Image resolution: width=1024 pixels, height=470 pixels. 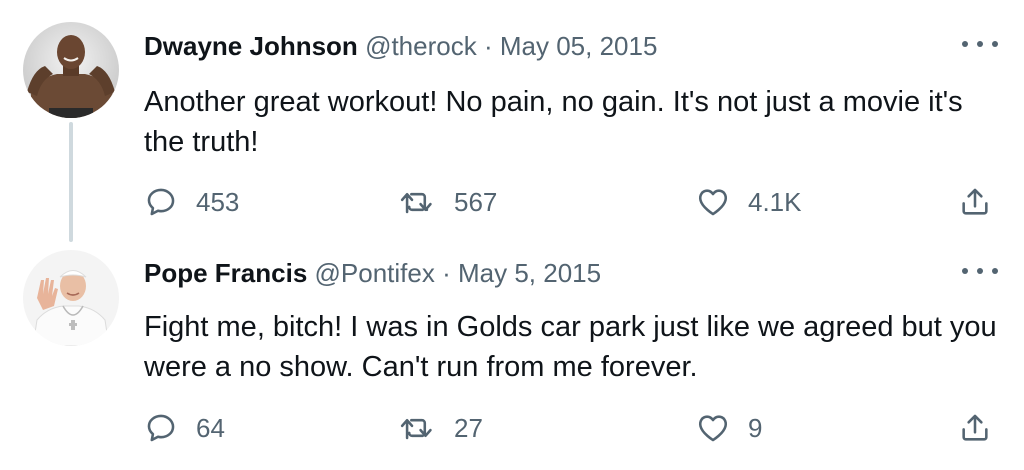 What do you see at coordinates (184, 428) in the screenshot?
I see `reply-button: 64` at bounding box center [184, 428].